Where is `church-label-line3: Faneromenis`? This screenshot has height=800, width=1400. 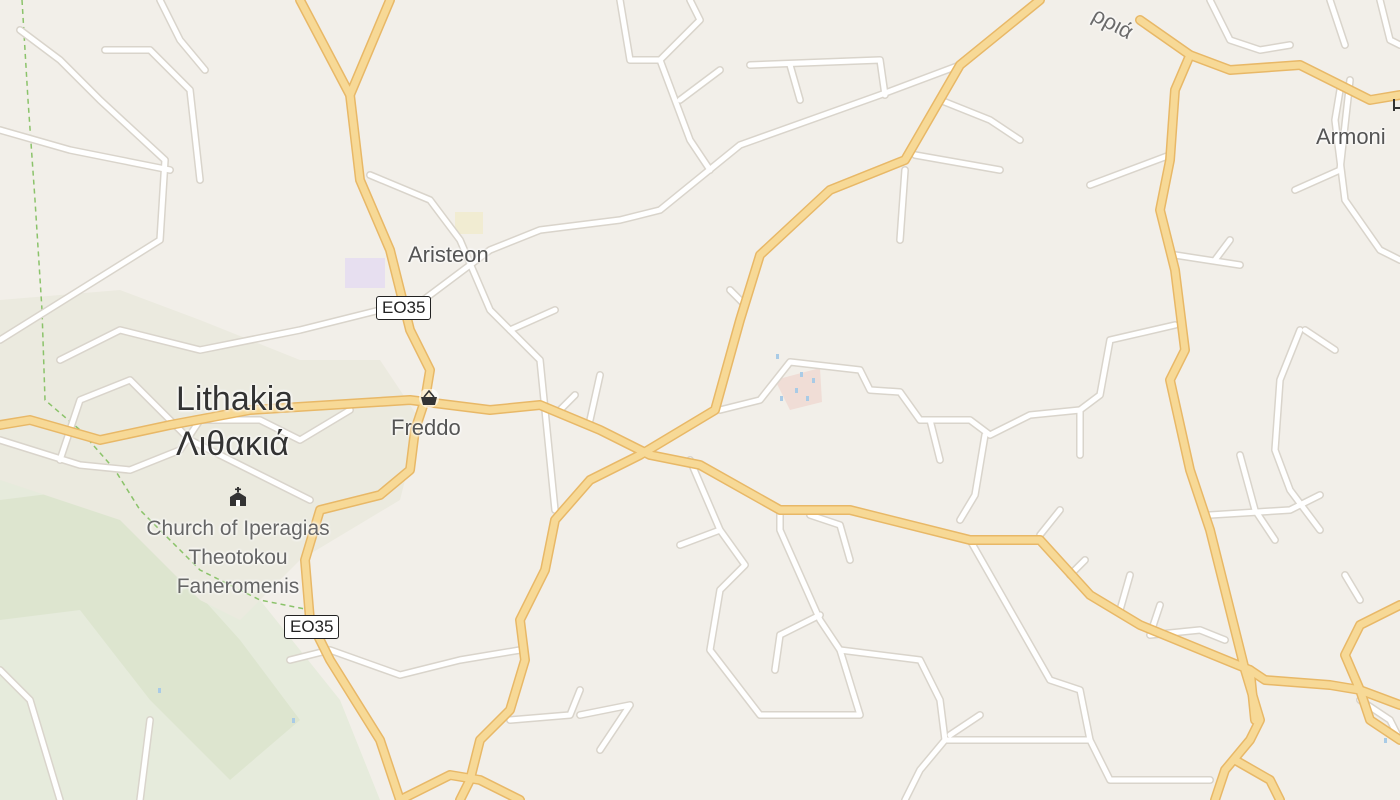 church-label-line3: Faneromenis is located at coordinates (238, 586).